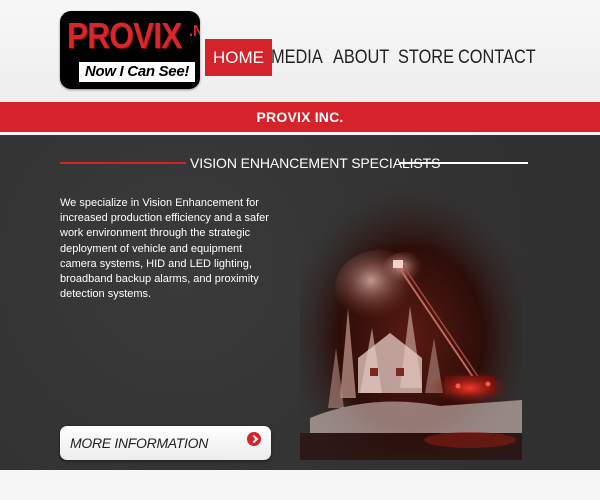  What do you see at coordinates (300, 485) in the screenshot?
I see `footer-strip` at bounding box center [300, 485].